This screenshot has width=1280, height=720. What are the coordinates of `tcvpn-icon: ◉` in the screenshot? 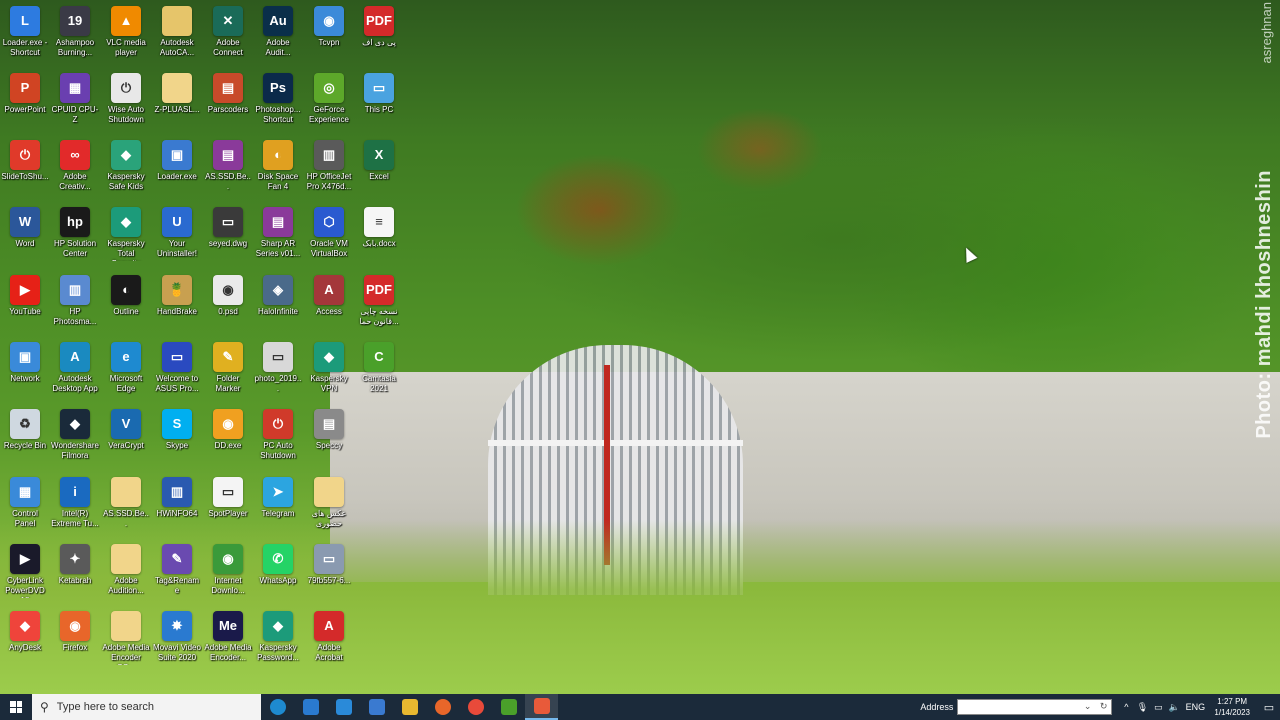 It's located at (329, 21).